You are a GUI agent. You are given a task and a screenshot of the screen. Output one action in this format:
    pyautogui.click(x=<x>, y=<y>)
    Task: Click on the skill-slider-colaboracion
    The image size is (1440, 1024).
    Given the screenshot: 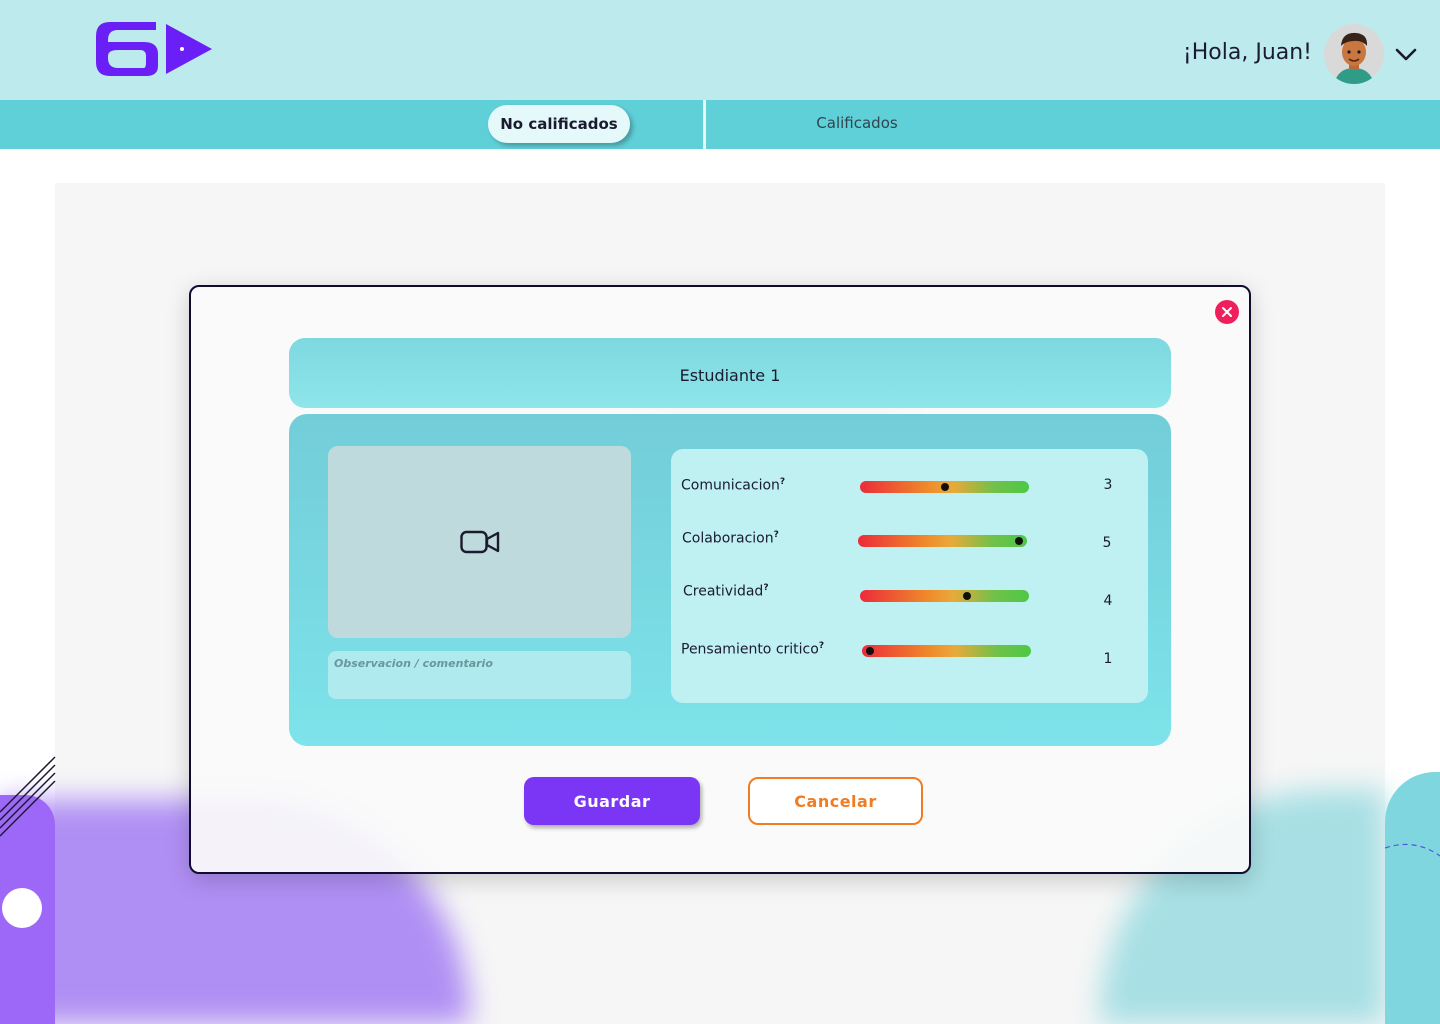 What is the action you would take?
    pyautogui.click(x=942, y=541)
    